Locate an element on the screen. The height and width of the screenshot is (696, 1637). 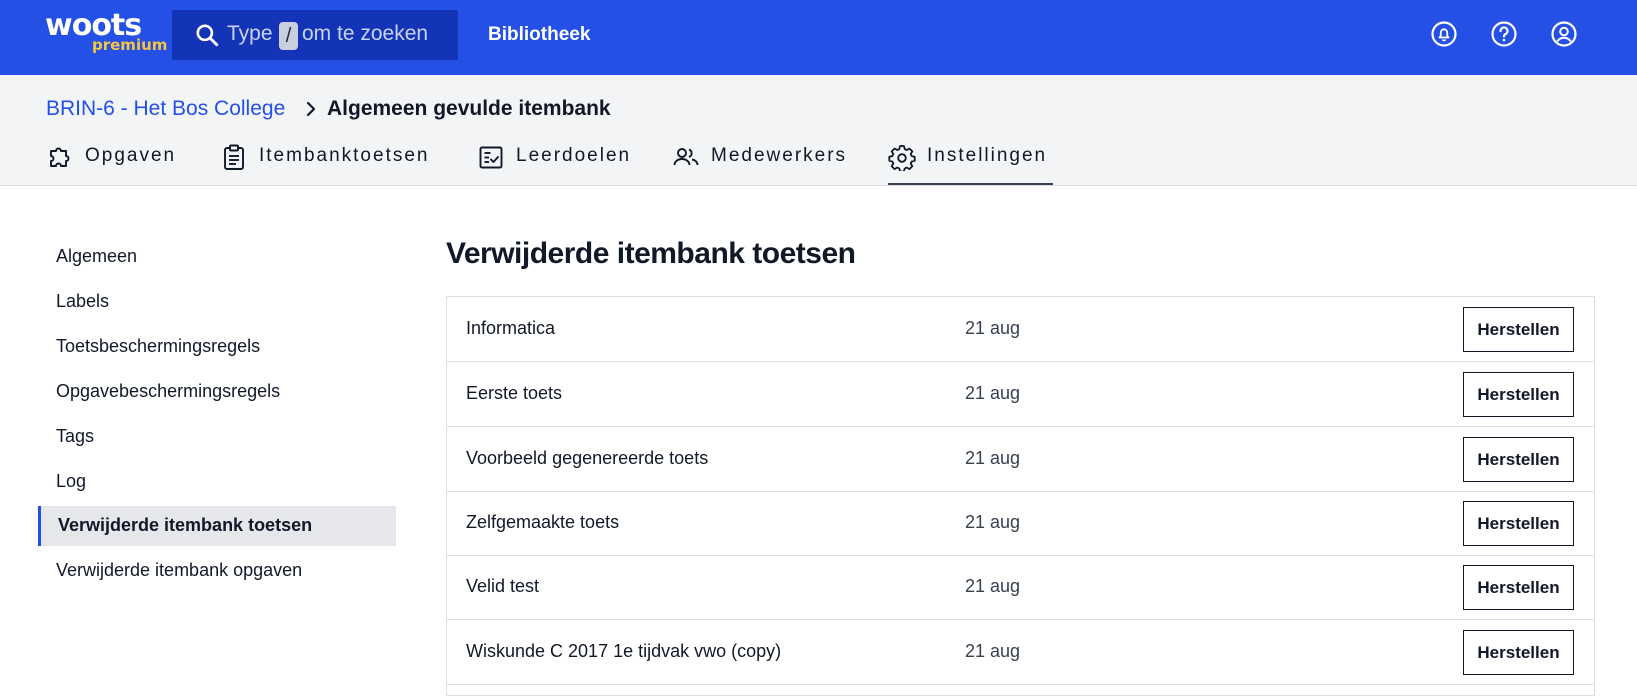
tab-instellingen: Instellingen is located at coordinates (970, 163).